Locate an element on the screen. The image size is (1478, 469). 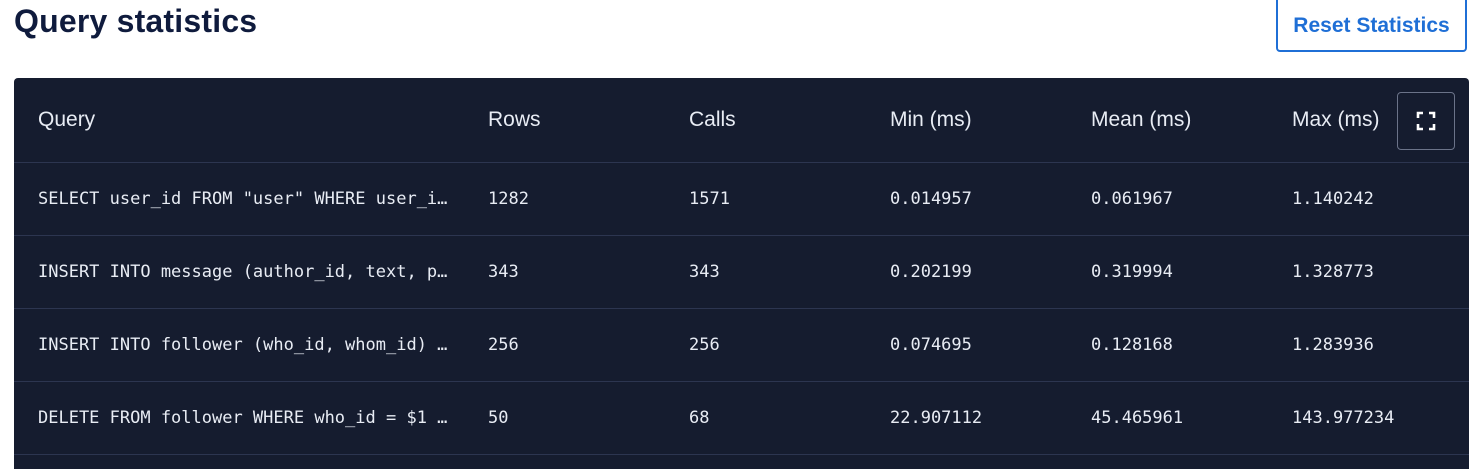
calls-cell: 1571 is located at coordinates (765, 199).